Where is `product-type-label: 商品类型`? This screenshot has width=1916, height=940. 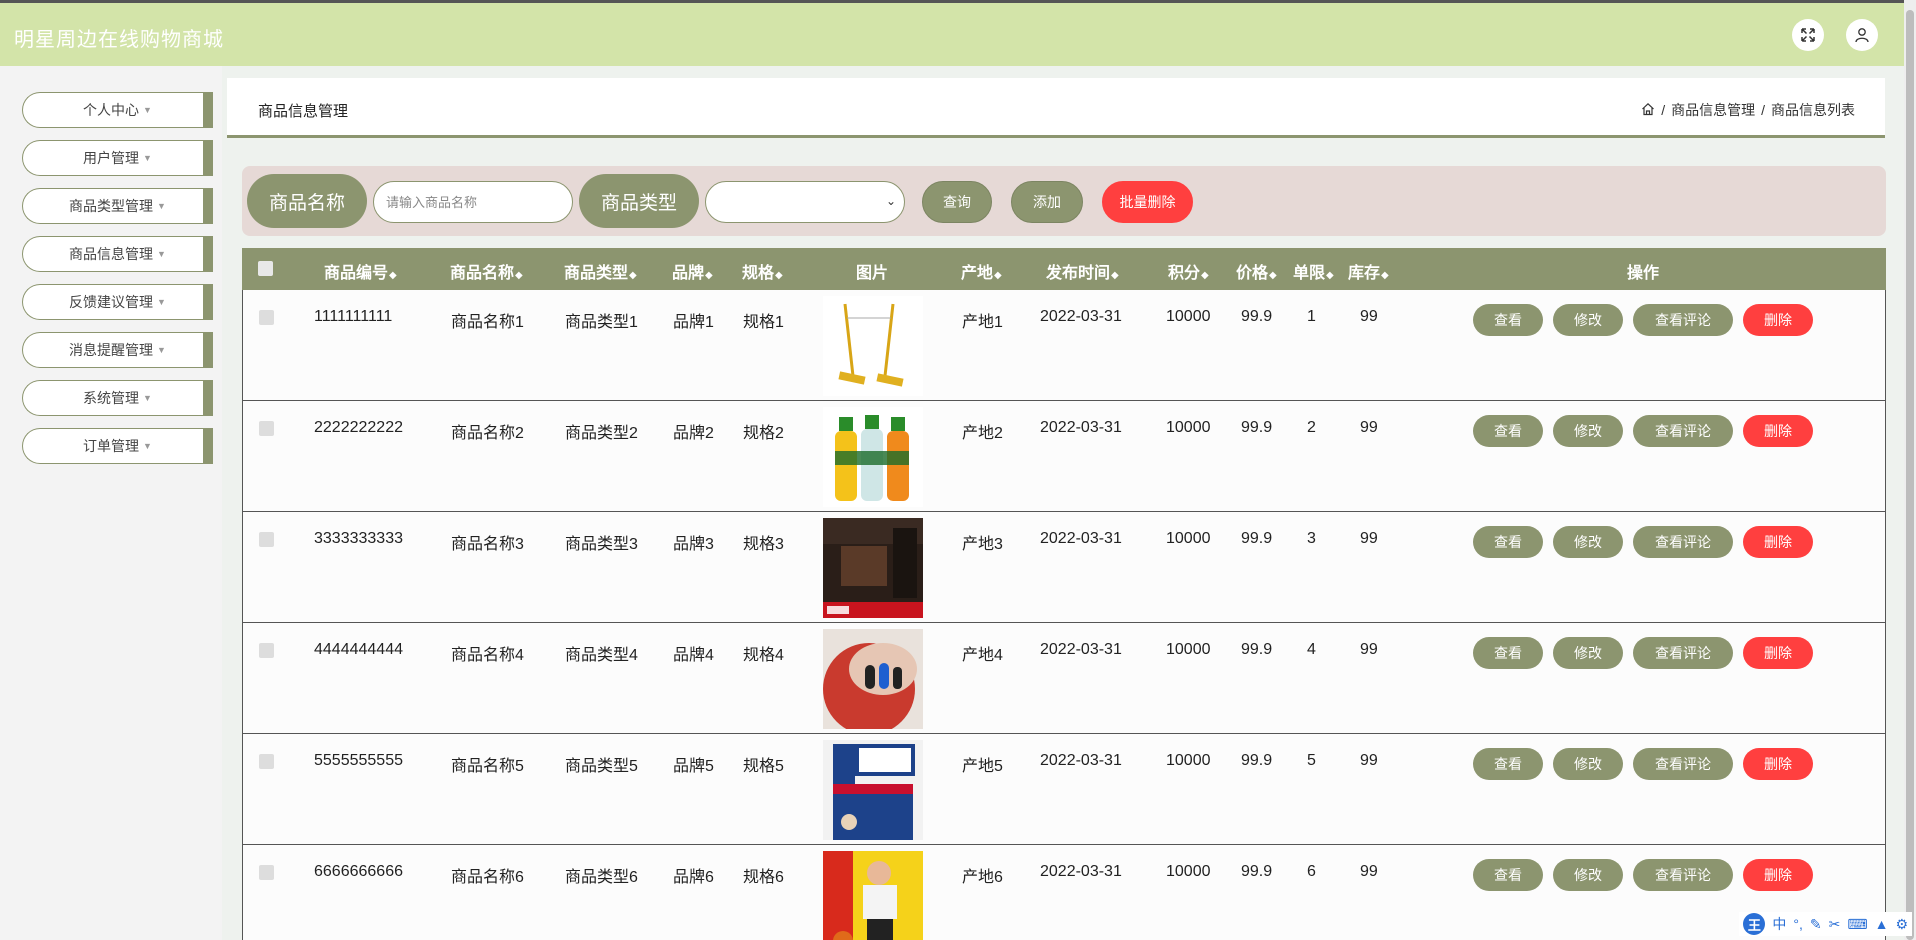 product-type-label: 商品类型 is located at coordinates (639, 201).